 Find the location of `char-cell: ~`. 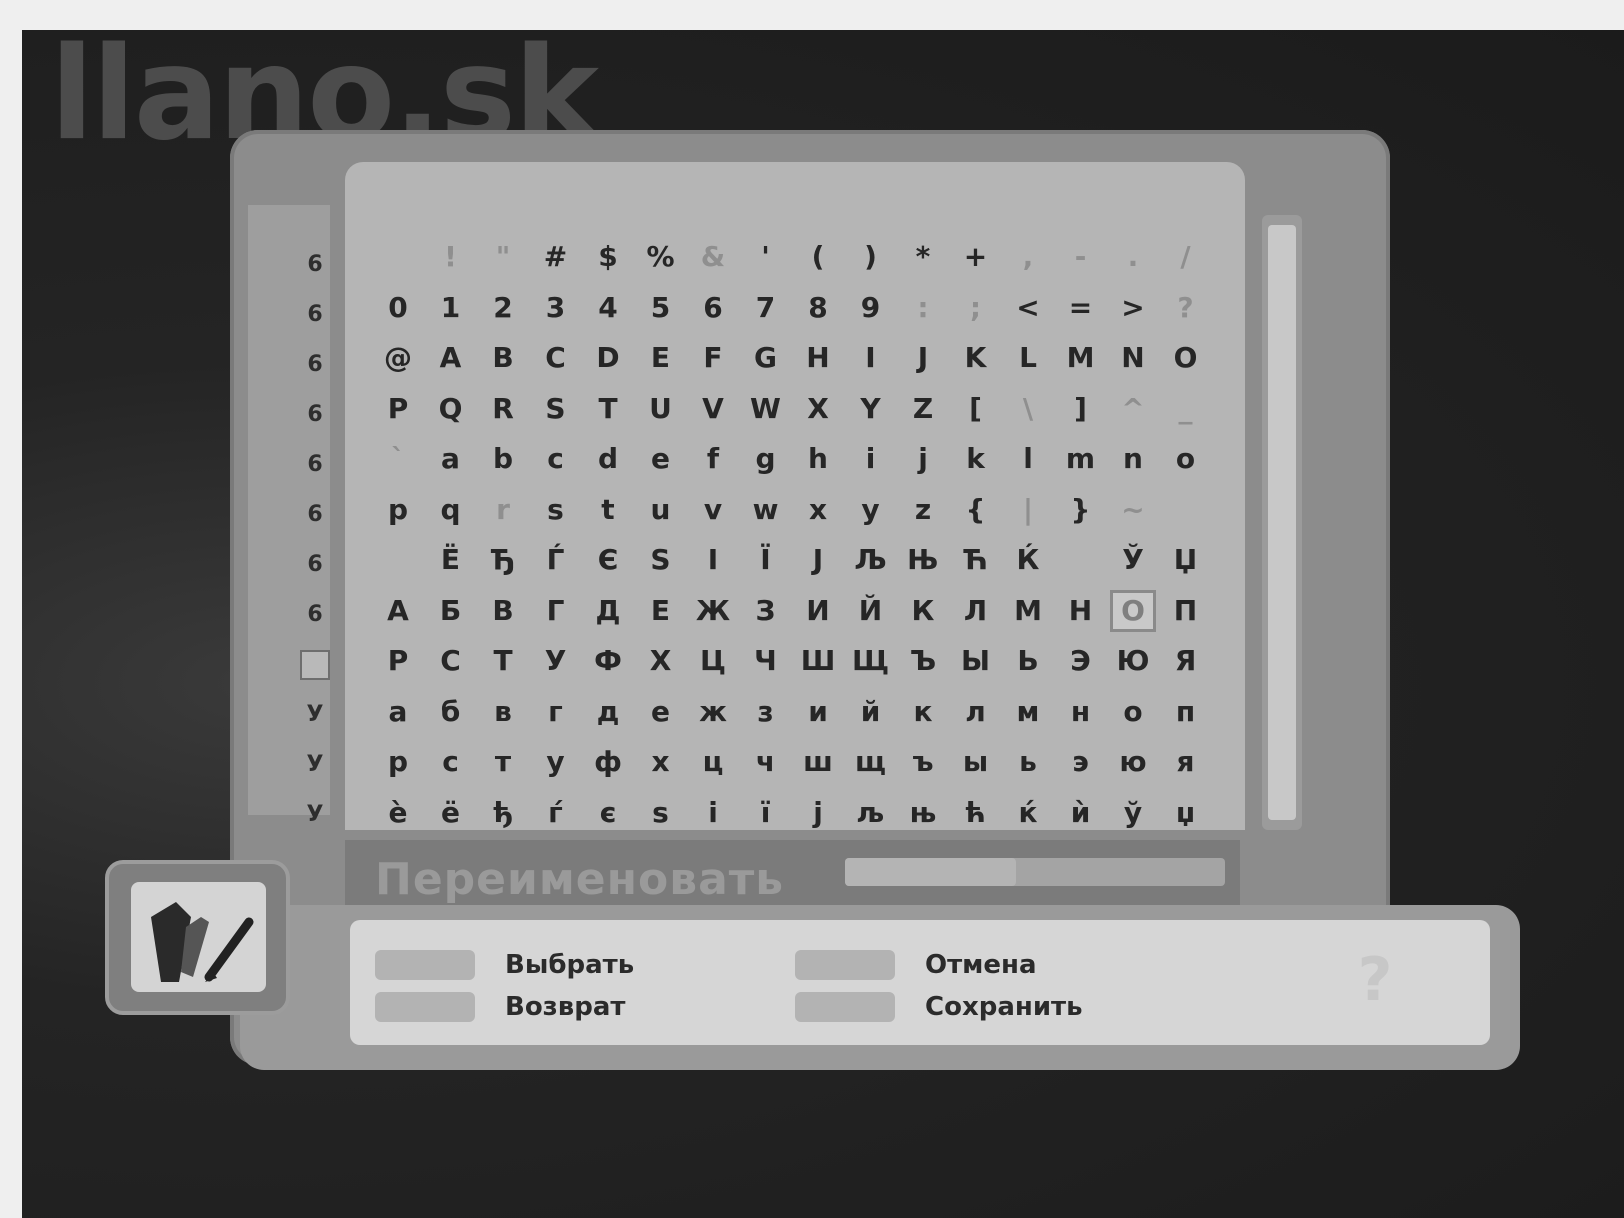

char-cell: ~ is located at coordinates (1133, 510).